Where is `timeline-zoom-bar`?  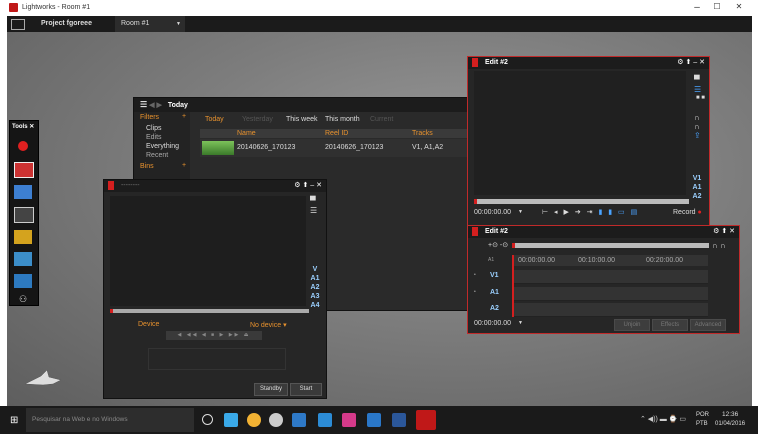 timeline-zoom-bar is located at coordinates (610, 245).